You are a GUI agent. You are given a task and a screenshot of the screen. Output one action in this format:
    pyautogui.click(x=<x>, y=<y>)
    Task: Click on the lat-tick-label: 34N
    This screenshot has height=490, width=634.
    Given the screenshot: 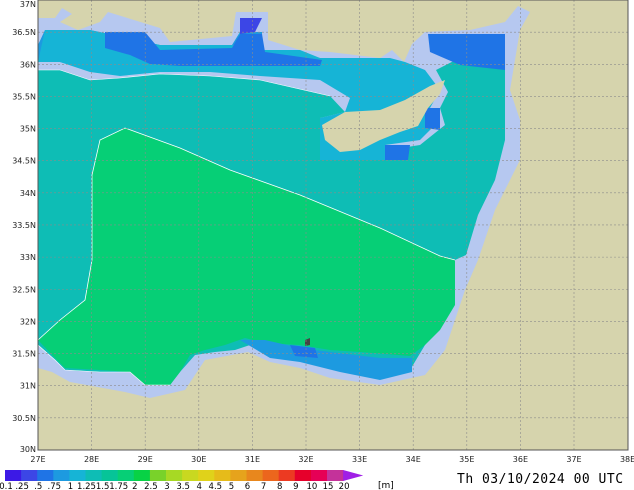 What is the action you would take?
    pyautogui.click(x=28, y=193)
    